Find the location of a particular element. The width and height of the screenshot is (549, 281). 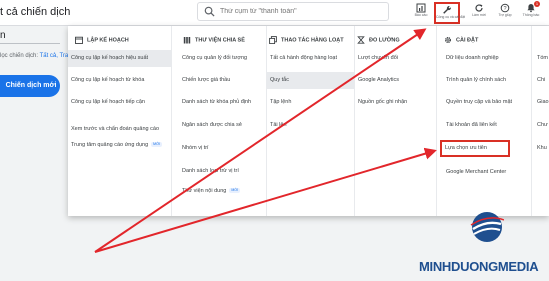

menu-item-policy-manager: Trình quản lý chính sách is located at coordinates (490, 80).